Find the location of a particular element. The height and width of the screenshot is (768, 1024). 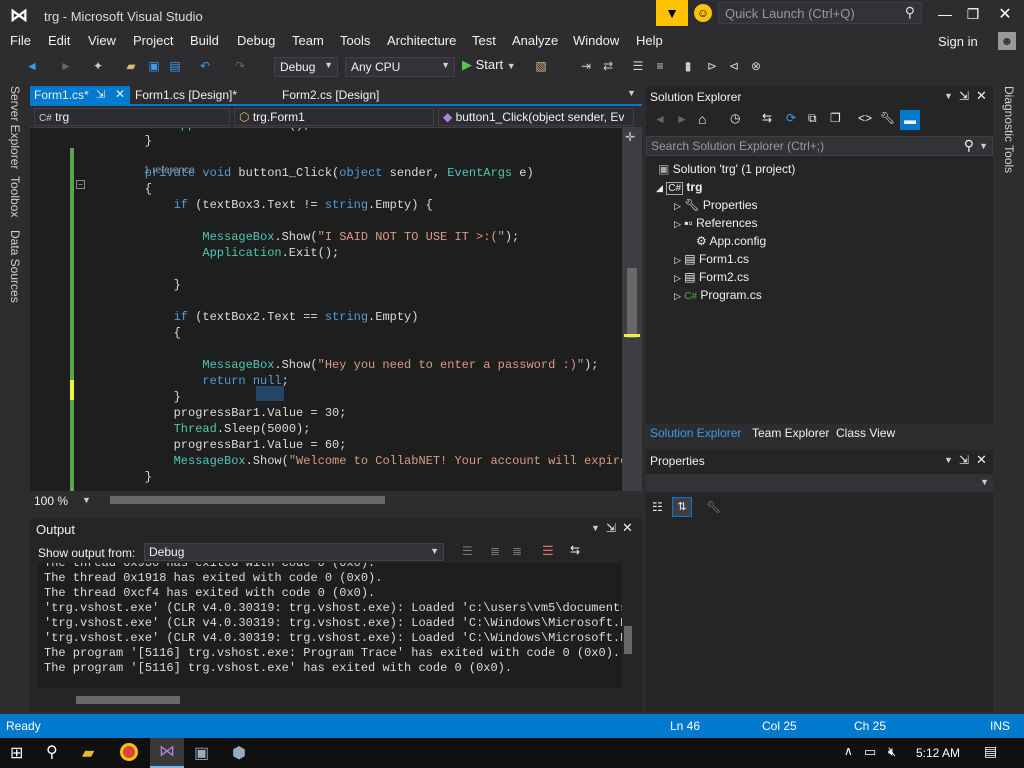

config-dropdown: Debug ▼ is located at coordinates (306, 67).